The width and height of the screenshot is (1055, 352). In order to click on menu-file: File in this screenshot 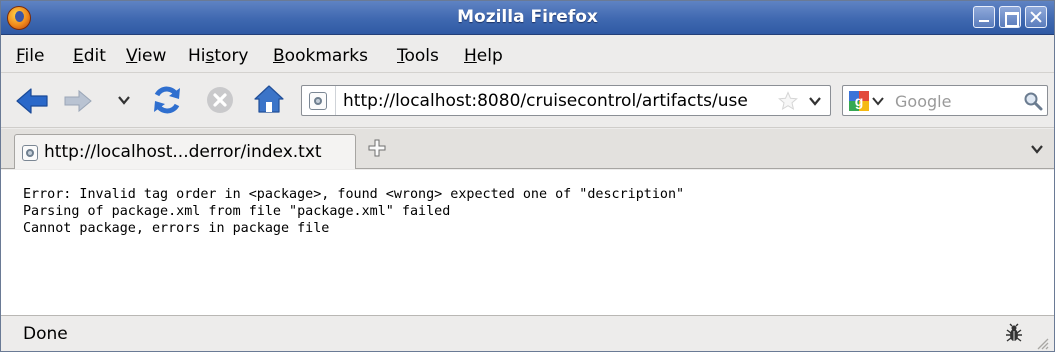, I will do `click(30, 56)`.